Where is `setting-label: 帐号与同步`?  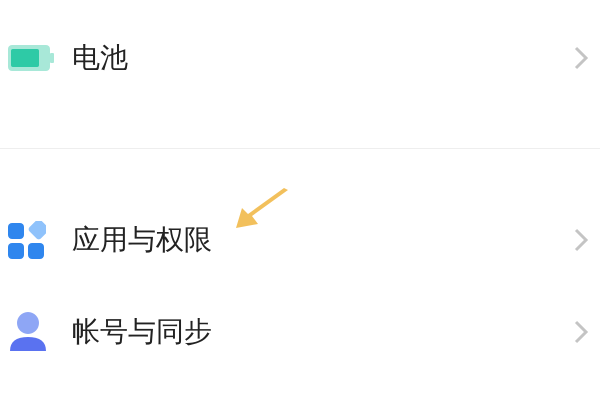
setting-label: 帐号与同步 is located at coordinates (323, 332).